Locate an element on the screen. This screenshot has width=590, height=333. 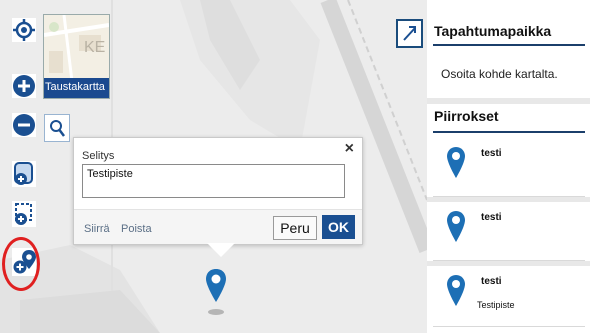
move-link: Siirrä is located at coordinates (97, 229).